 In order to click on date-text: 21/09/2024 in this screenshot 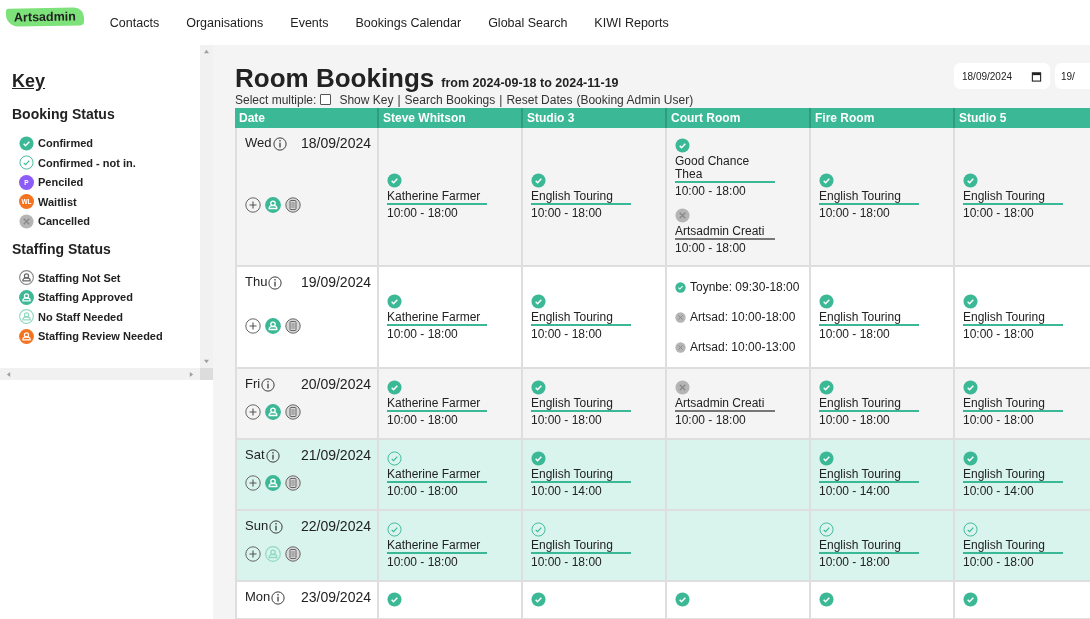, I will do `click(335, 454)`.